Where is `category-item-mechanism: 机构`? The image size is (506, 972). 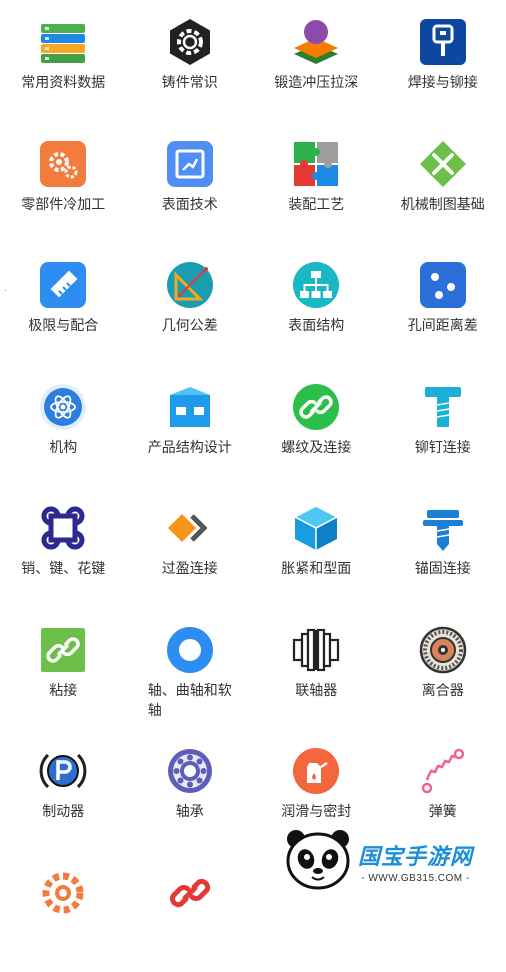
category-item-mechanism: 机构 is located at coordinates (63, 426).